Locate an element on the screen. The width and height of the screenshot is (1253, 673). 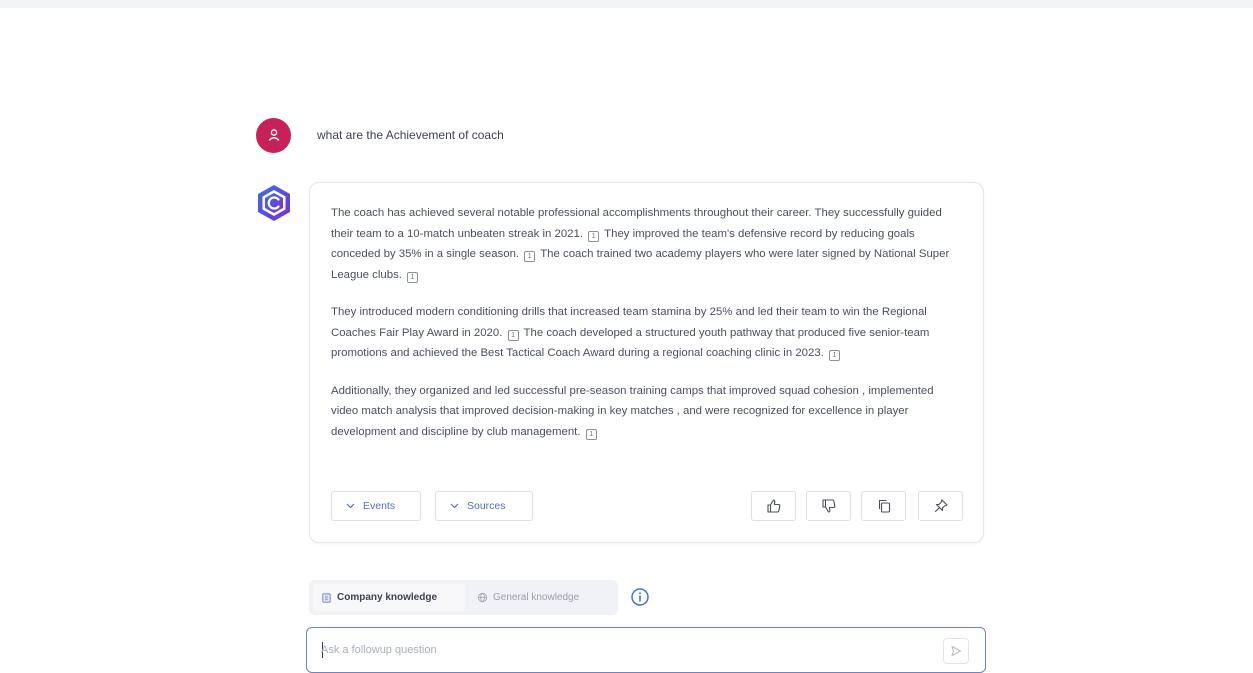
user-avatar is located at coordinates (273, 135).